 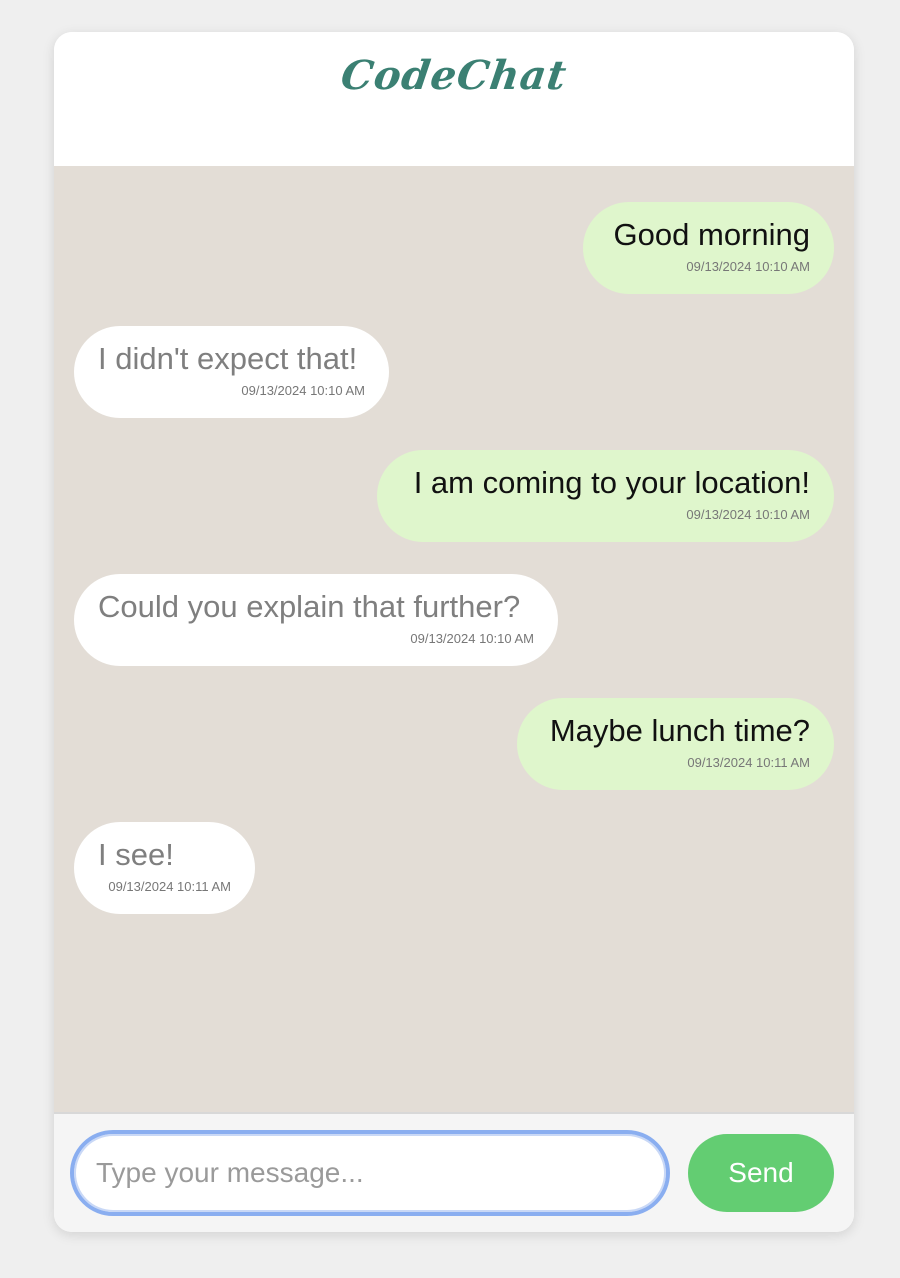 What do you see at coordinates (711, 234) in the screenshot?
I see `message-text: Good morning` at bounding box center [711, 234].